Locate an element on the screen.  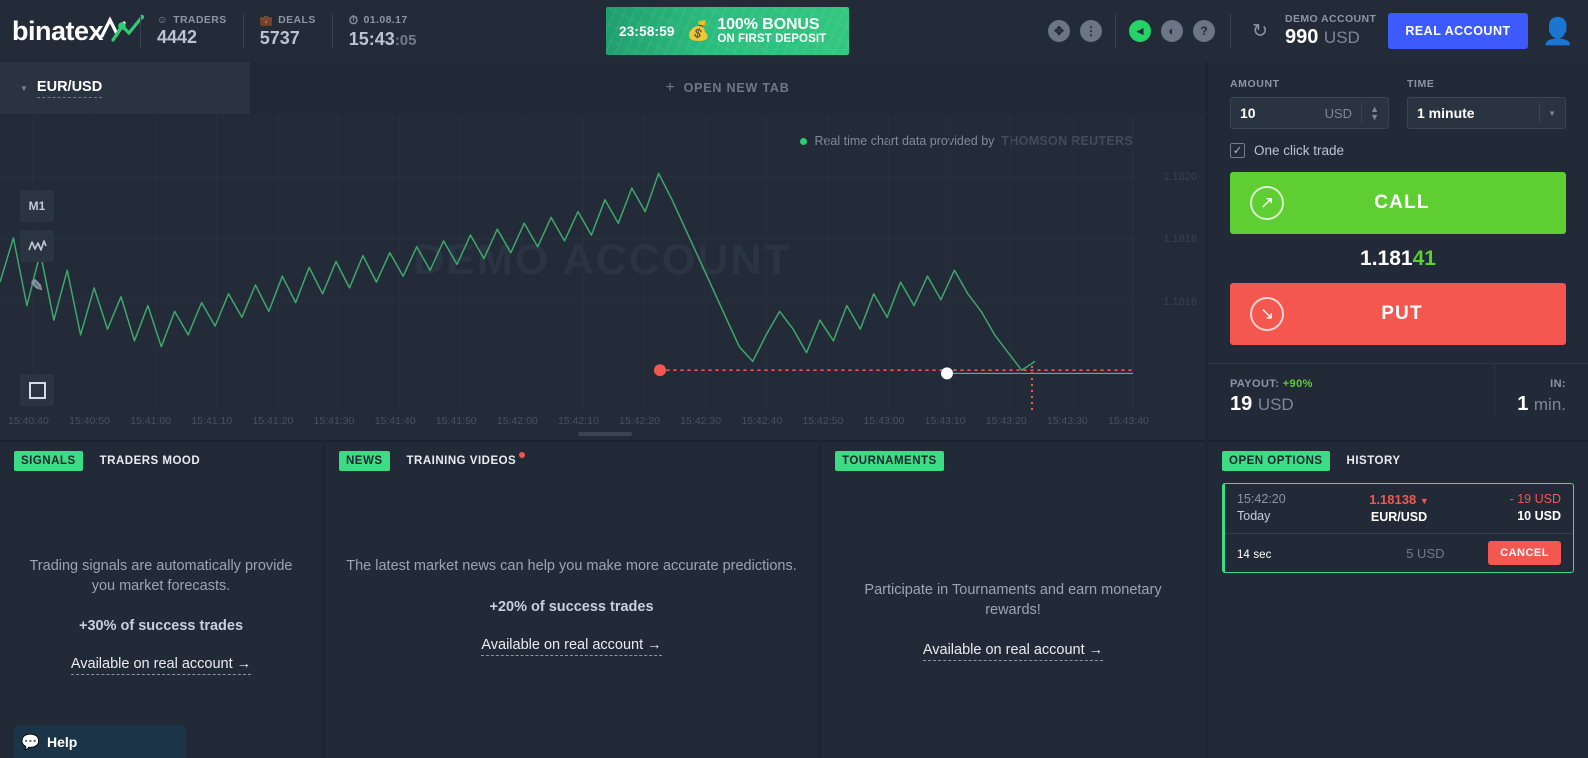
banner-line2: ON FIRST DEPOSIT is located at coordinates (772, 39).